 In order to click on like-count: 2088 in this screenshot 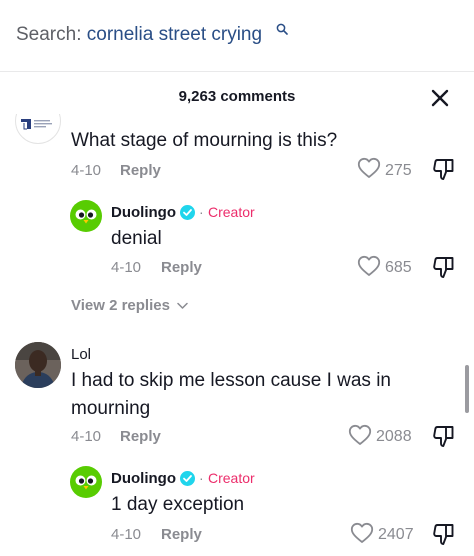, I will do `click(394, 436)`.